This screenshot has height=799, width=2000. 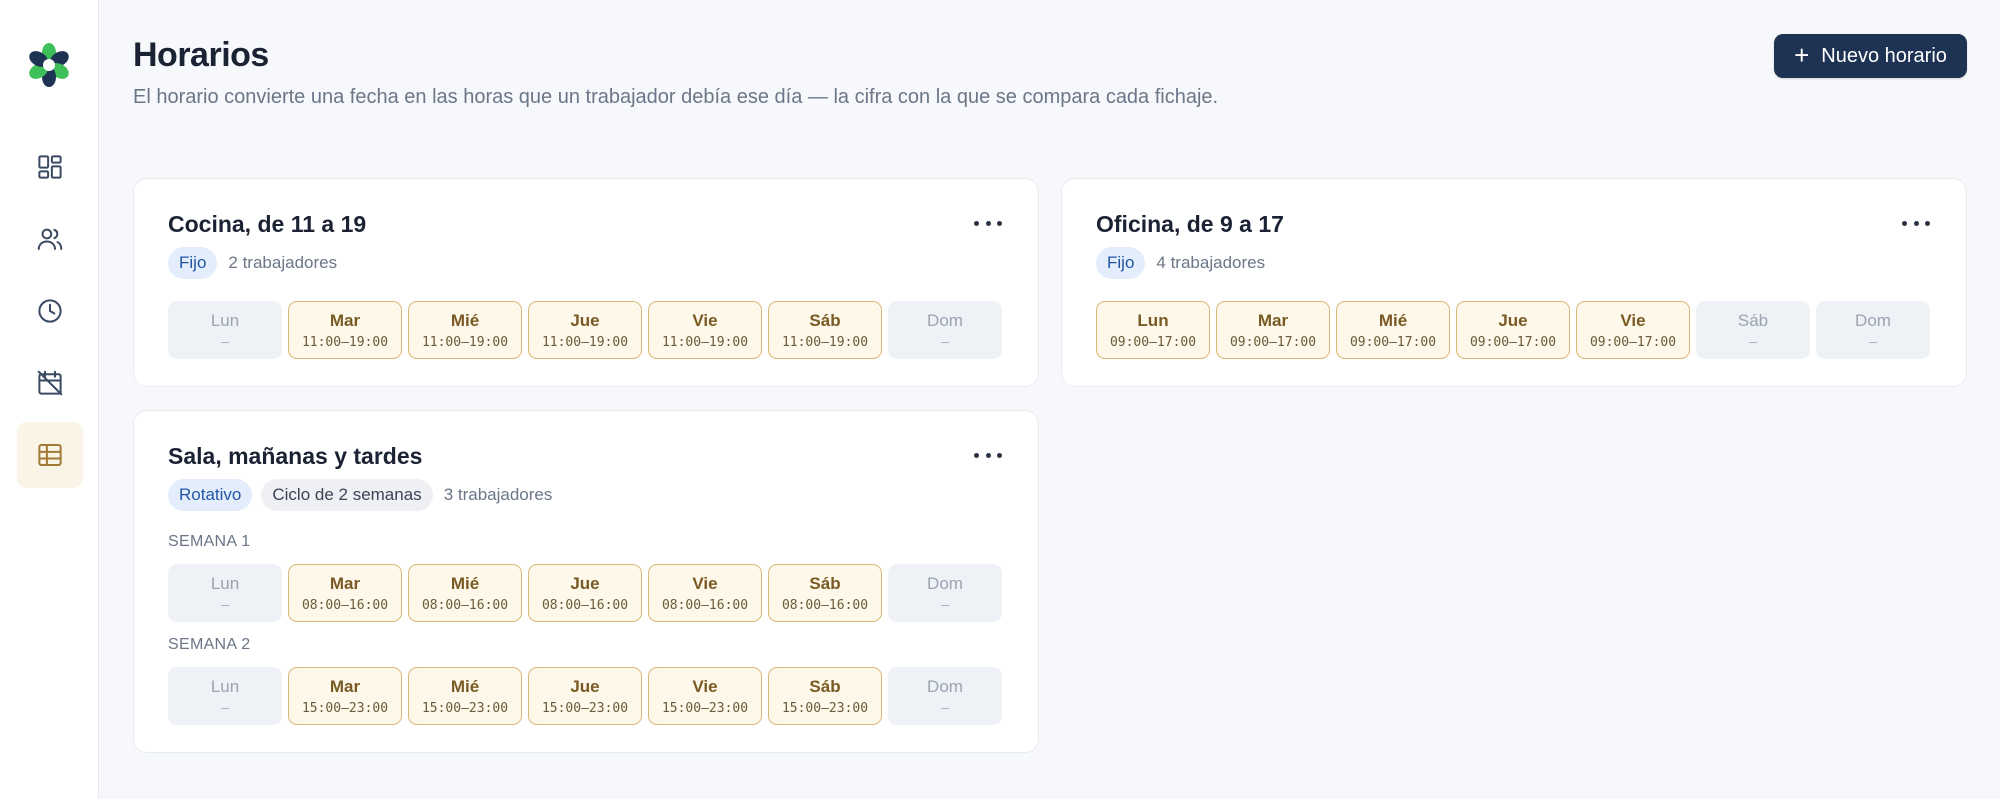 I want to click on week-label: SEMANA 1, so click(x=209, y=541).